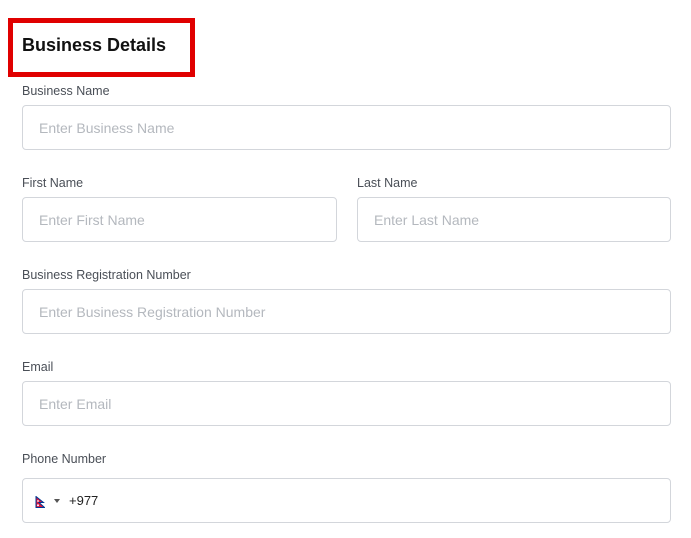 Image resolution: width=691 pixels, height=538 pixels. What do you see at coordinates (38, 367) in the screenshot?
I see `email-label: Email` at bounding box center [38, 367].